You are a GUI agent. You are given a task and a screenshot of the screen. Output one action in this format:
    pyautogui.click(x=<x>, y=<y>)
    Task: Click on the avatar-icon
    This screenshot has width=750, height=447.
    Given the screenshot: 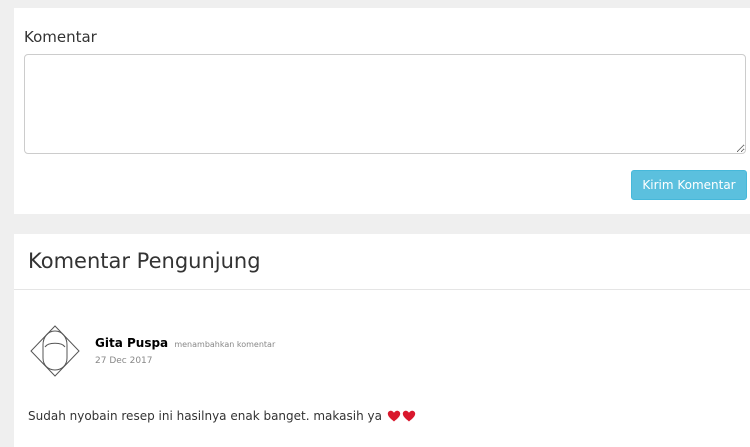 What is the action you would take?
    pyautogui.click(x=55, y=351)
    